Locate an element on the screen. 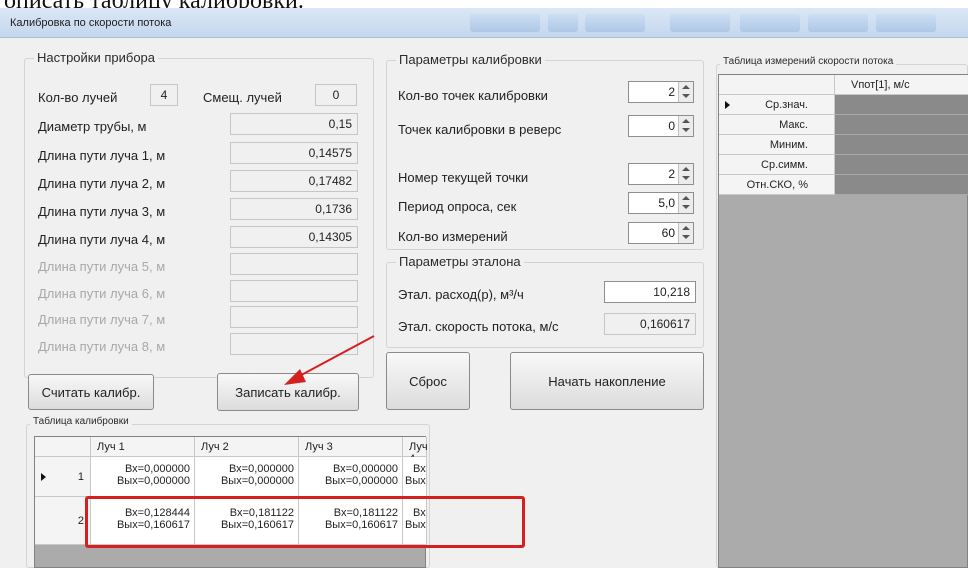  window-titlebar: Калибровка по скорости потока is located at coordinates (484, 23).